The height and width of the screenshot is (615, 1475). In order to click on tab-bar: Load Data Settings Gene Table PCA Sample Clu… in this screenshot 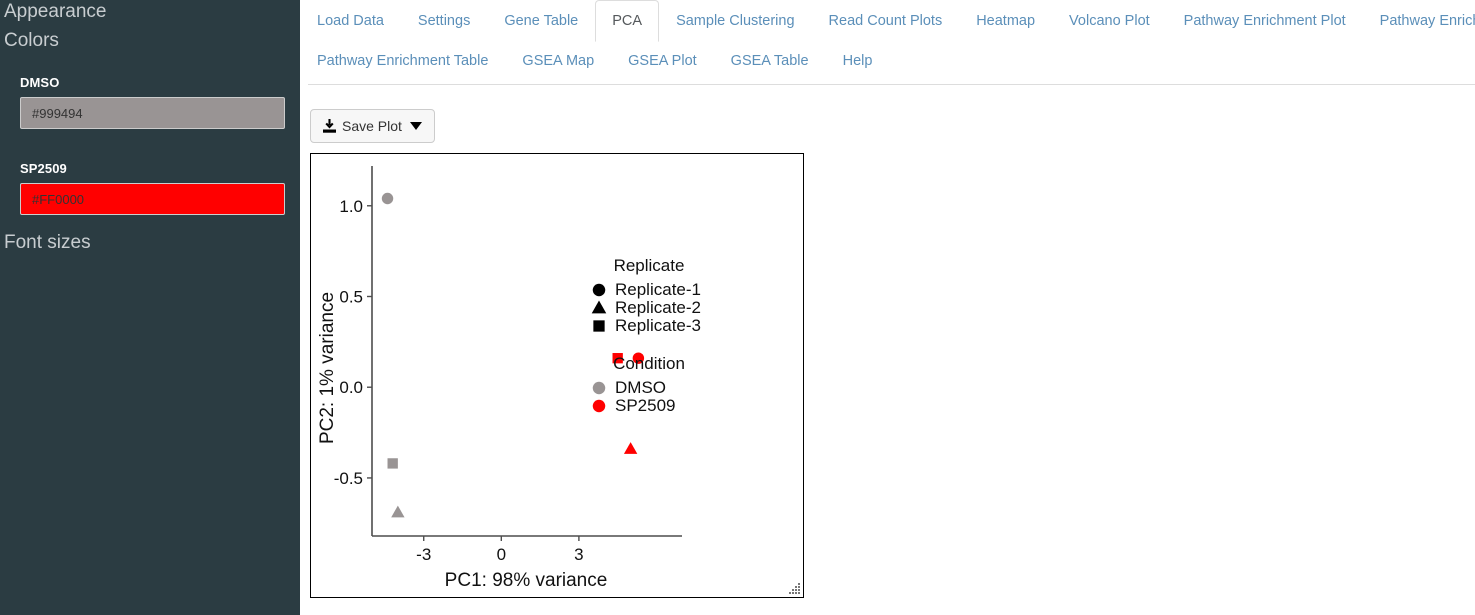, I will do `click(887, 40)`.